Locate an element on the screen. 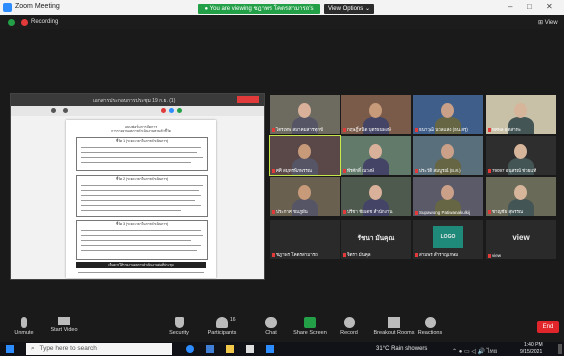 The width and height of the screenshot is (564, 356). notifications-icon is located at coordinates (560, 349).